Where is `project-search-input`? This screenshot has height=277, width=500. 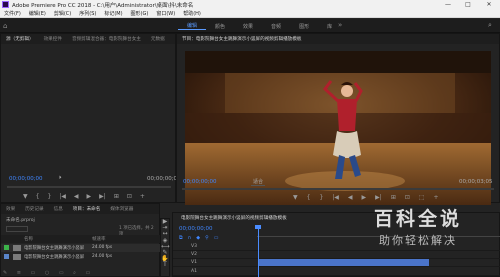 project-search-input is located at coordinates (17, 229).